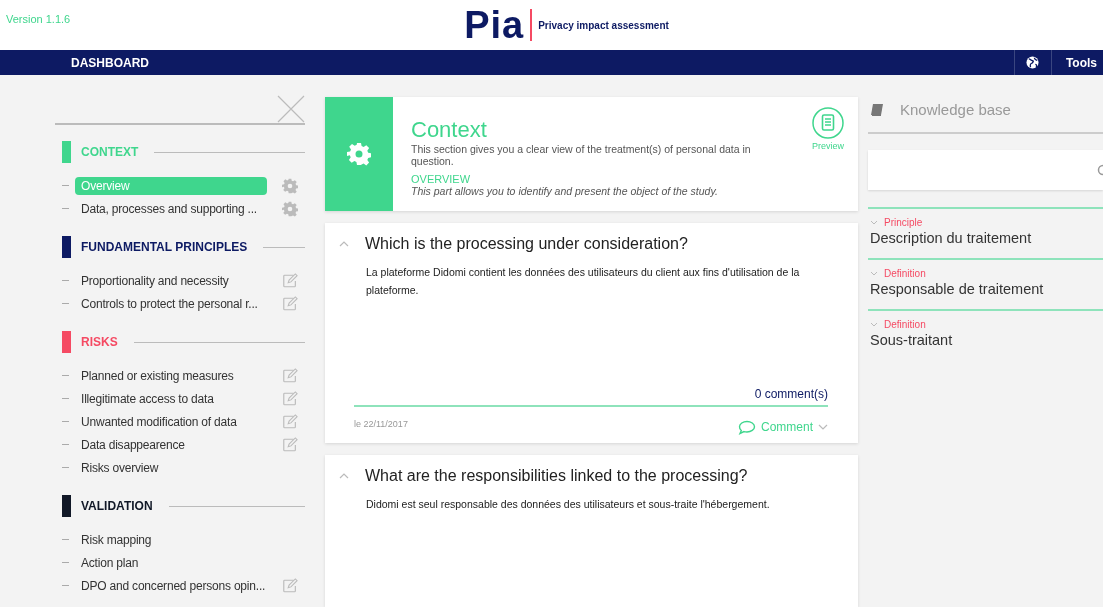  I want to click on entry-title: Sous-traitant, so click(986, 340).